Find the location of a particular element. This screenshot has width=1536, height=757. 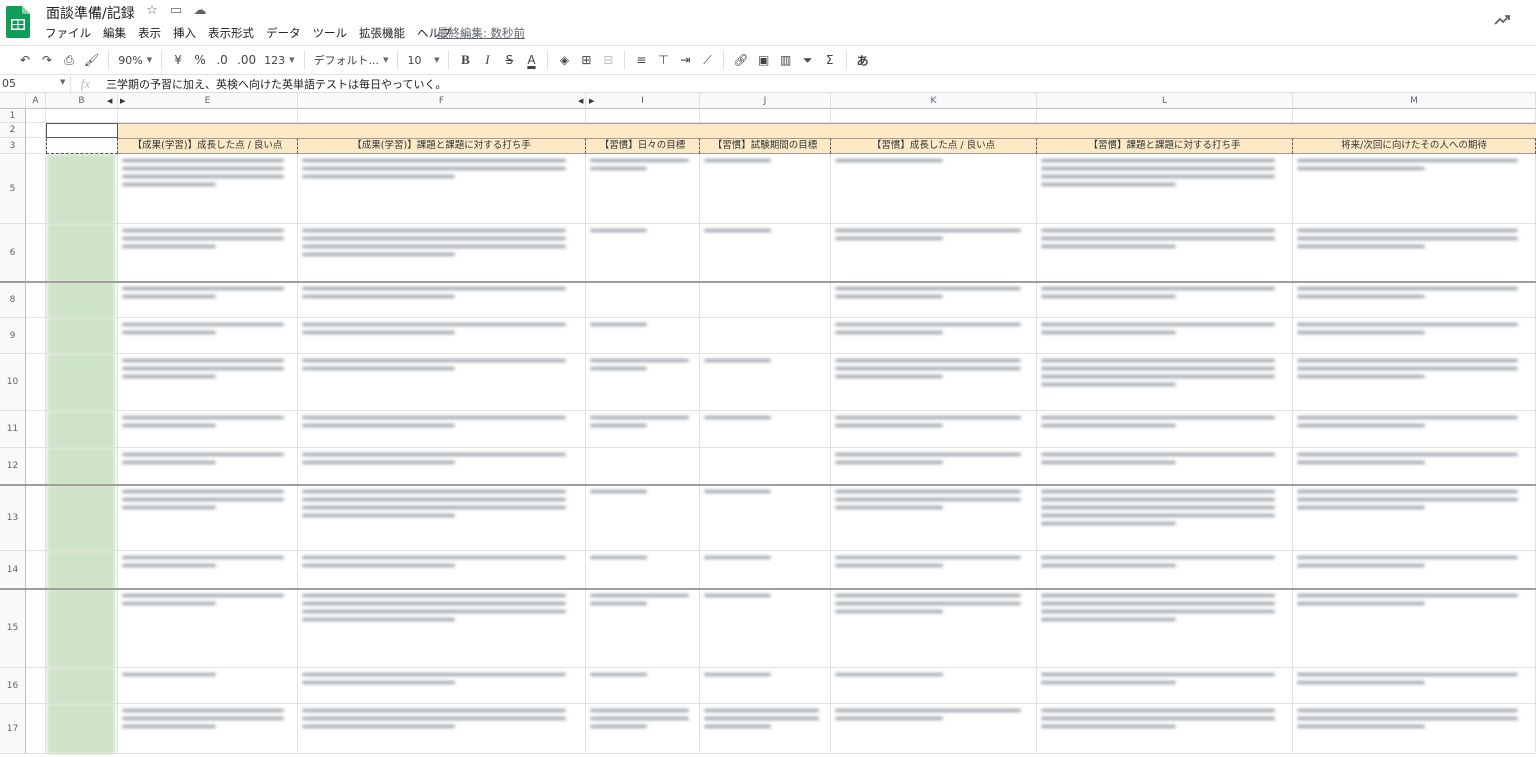

header-cell-m: 将来/次回に向けたその人への期待 is located at coordinates (1414, 146).